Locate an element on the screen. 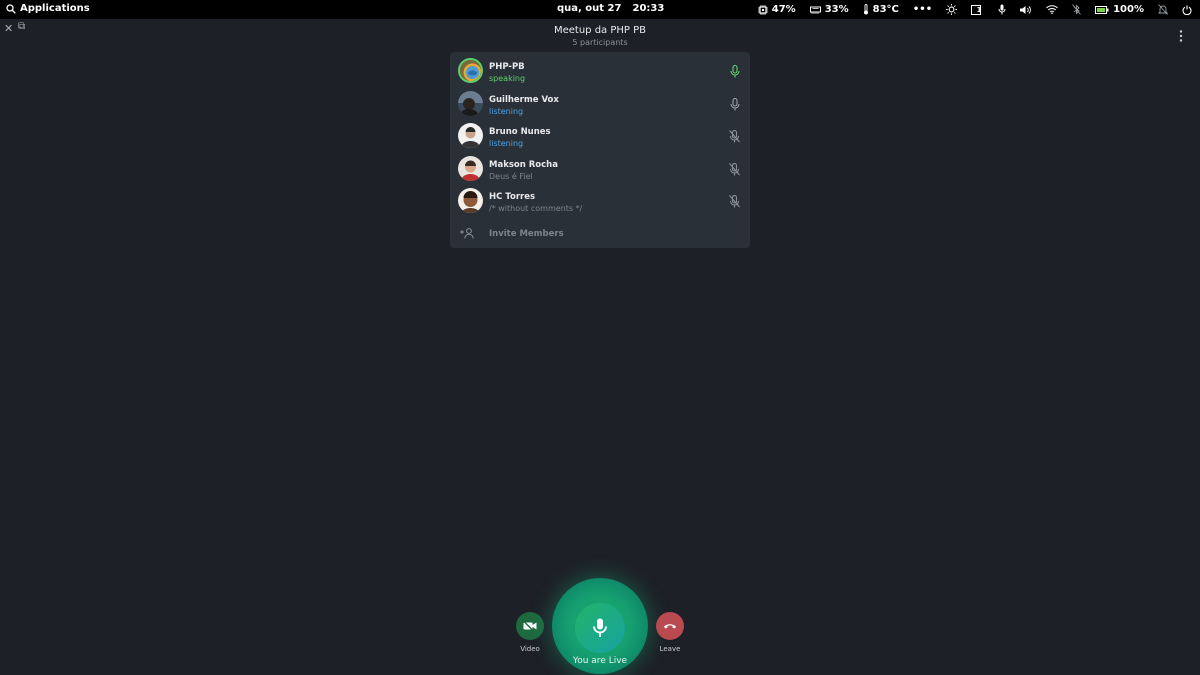  microphone-active-icon is located at coordinates (735, 71).